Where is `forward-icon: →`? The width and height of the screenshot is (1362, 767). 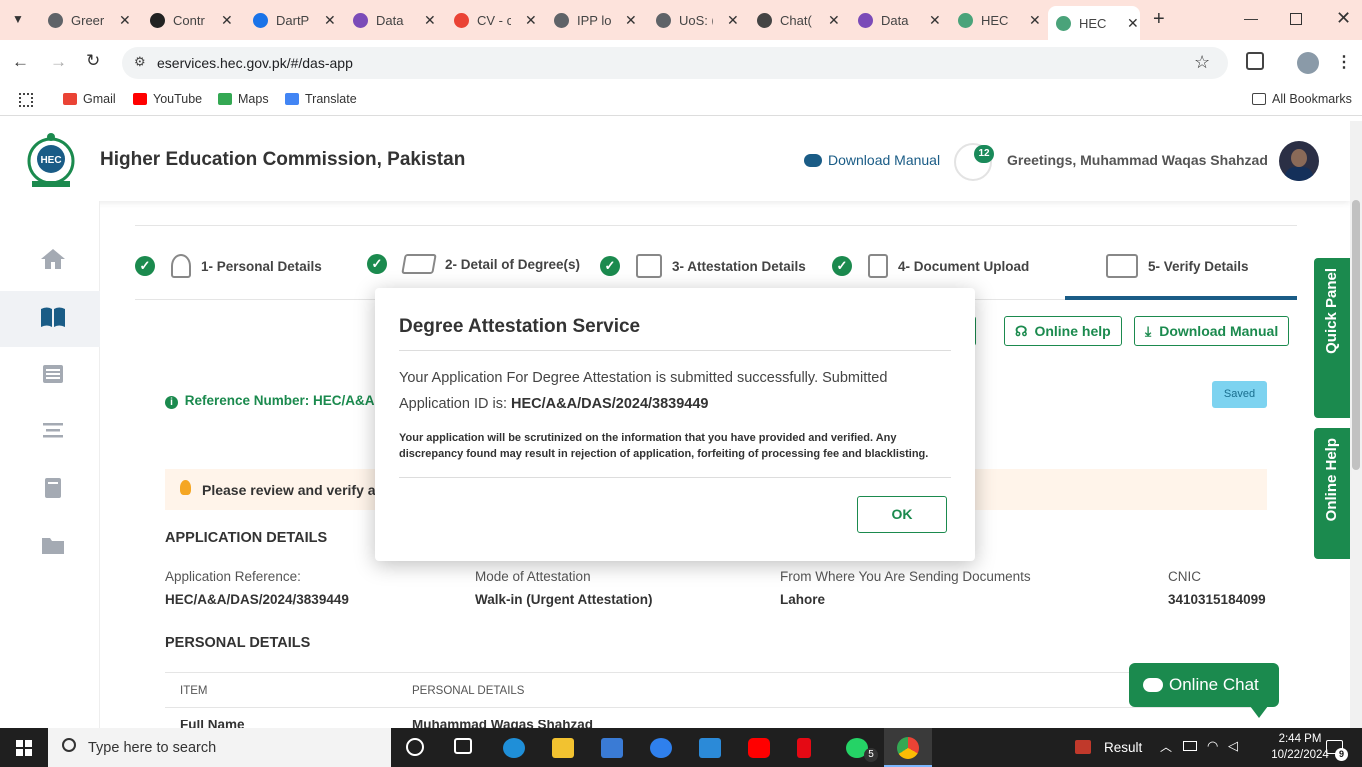
forward-icon: → is located at coordinates (58, 62).